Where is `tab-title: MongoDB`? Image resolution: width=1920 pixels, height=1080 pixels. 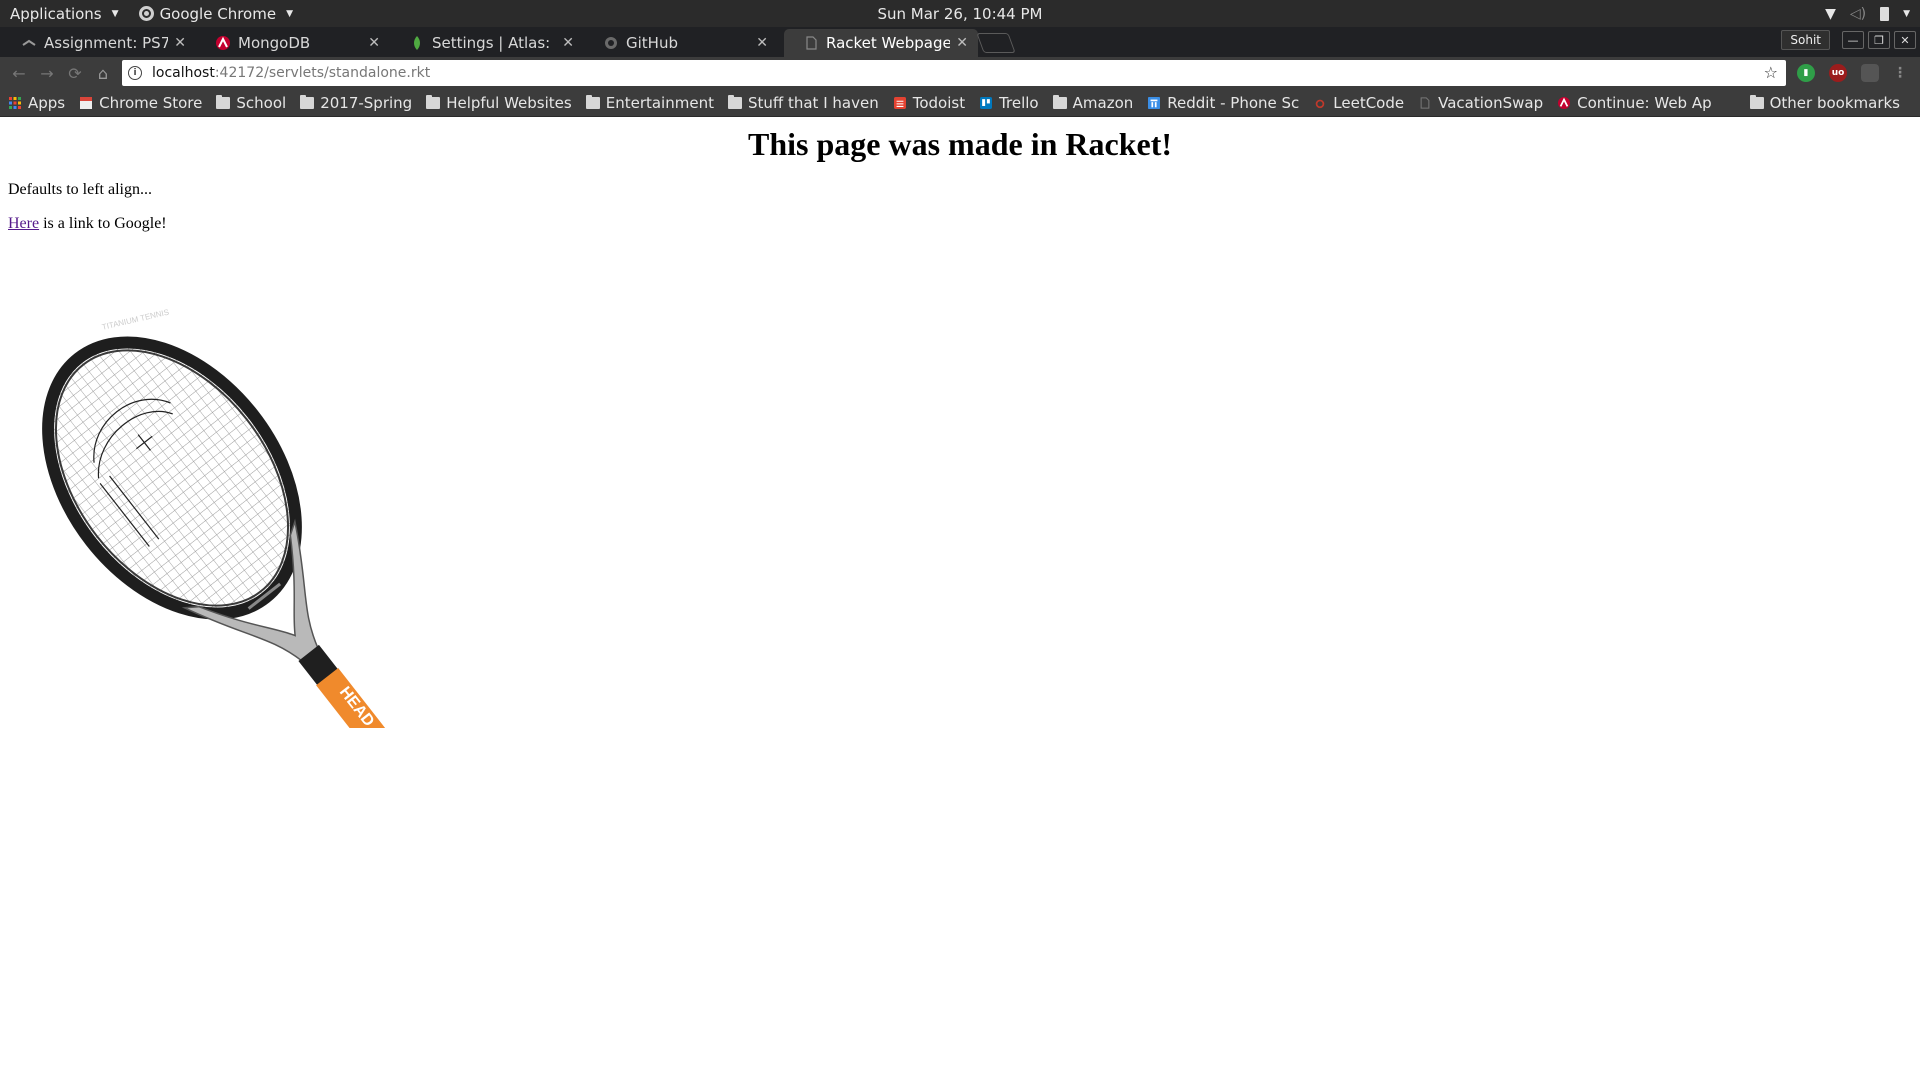
tab-title: MongoDB is located at coordinates (274, 43).